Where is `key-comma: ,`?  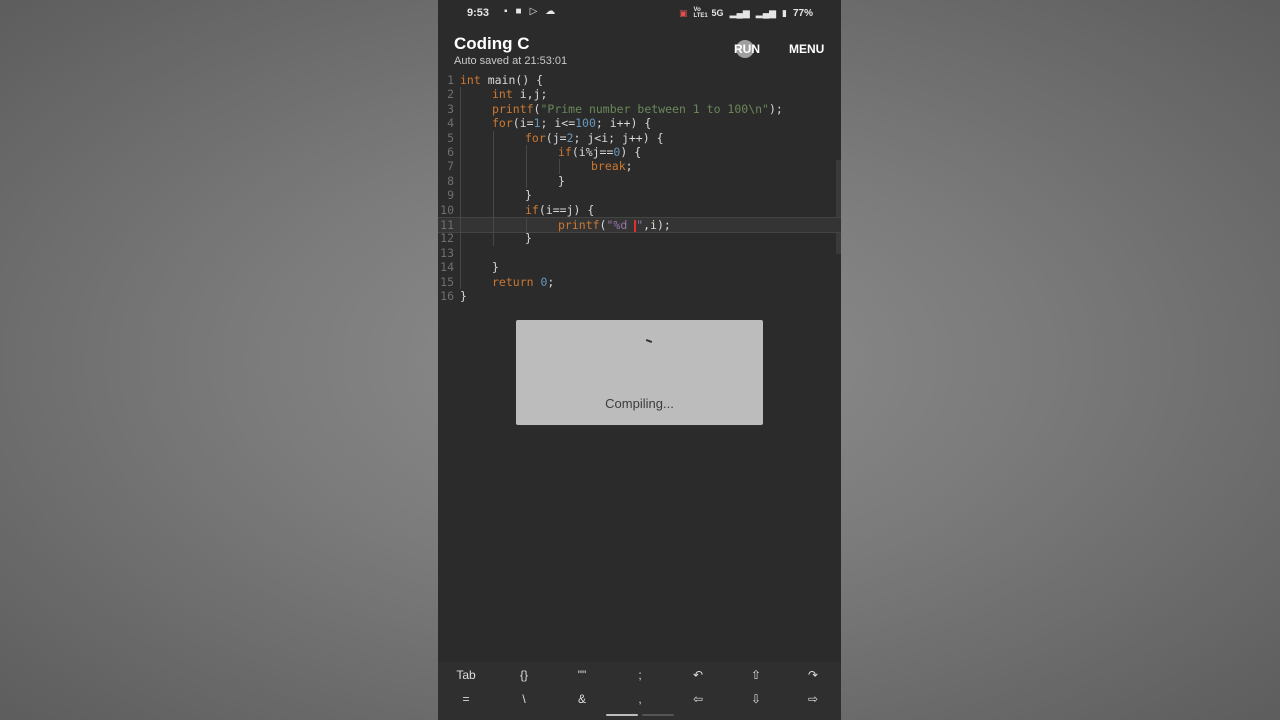
key-comma: , is located at coordinates (640, 699).